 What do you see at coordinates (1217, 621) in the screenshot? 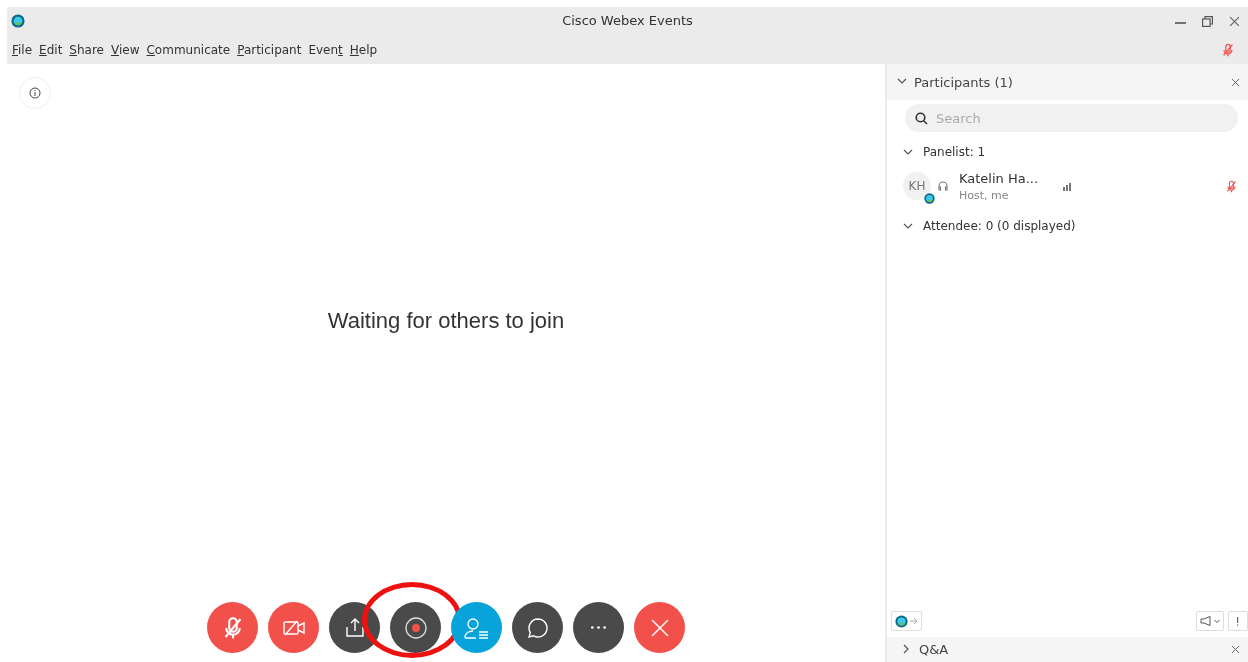
I see `caret-icon` at bounding box center [1217, 621].